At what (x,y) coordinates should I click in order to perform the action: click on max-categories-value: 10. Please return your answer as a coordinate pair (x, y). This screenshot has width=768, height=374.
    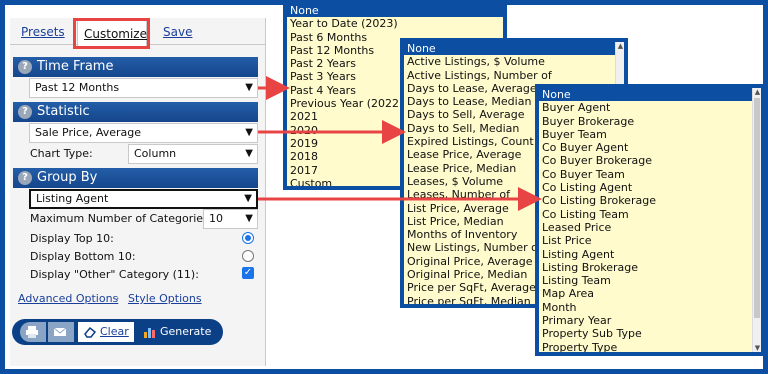
    Looking at the image, I should click on (216, 218).